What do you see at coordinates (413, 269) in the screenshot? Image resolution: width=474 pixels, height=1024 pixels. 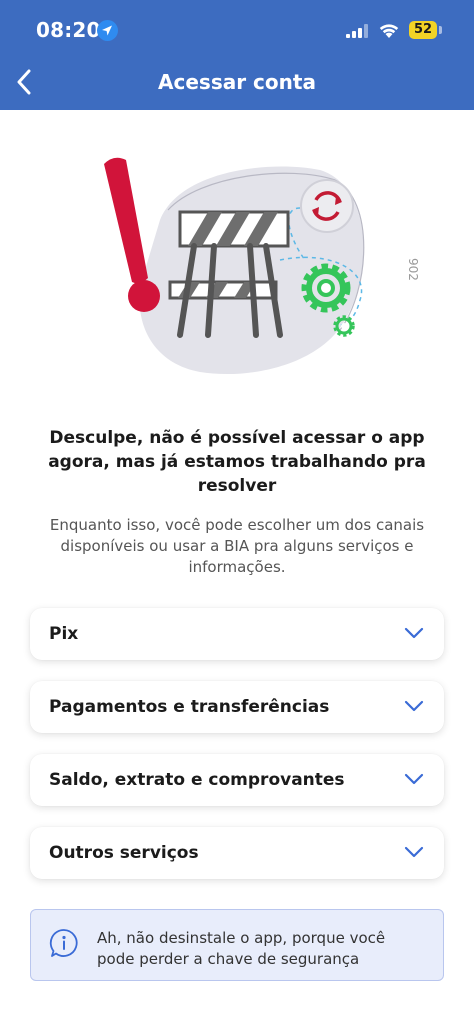 I see `illustration-code: 902` at bounding box center [413, 269].